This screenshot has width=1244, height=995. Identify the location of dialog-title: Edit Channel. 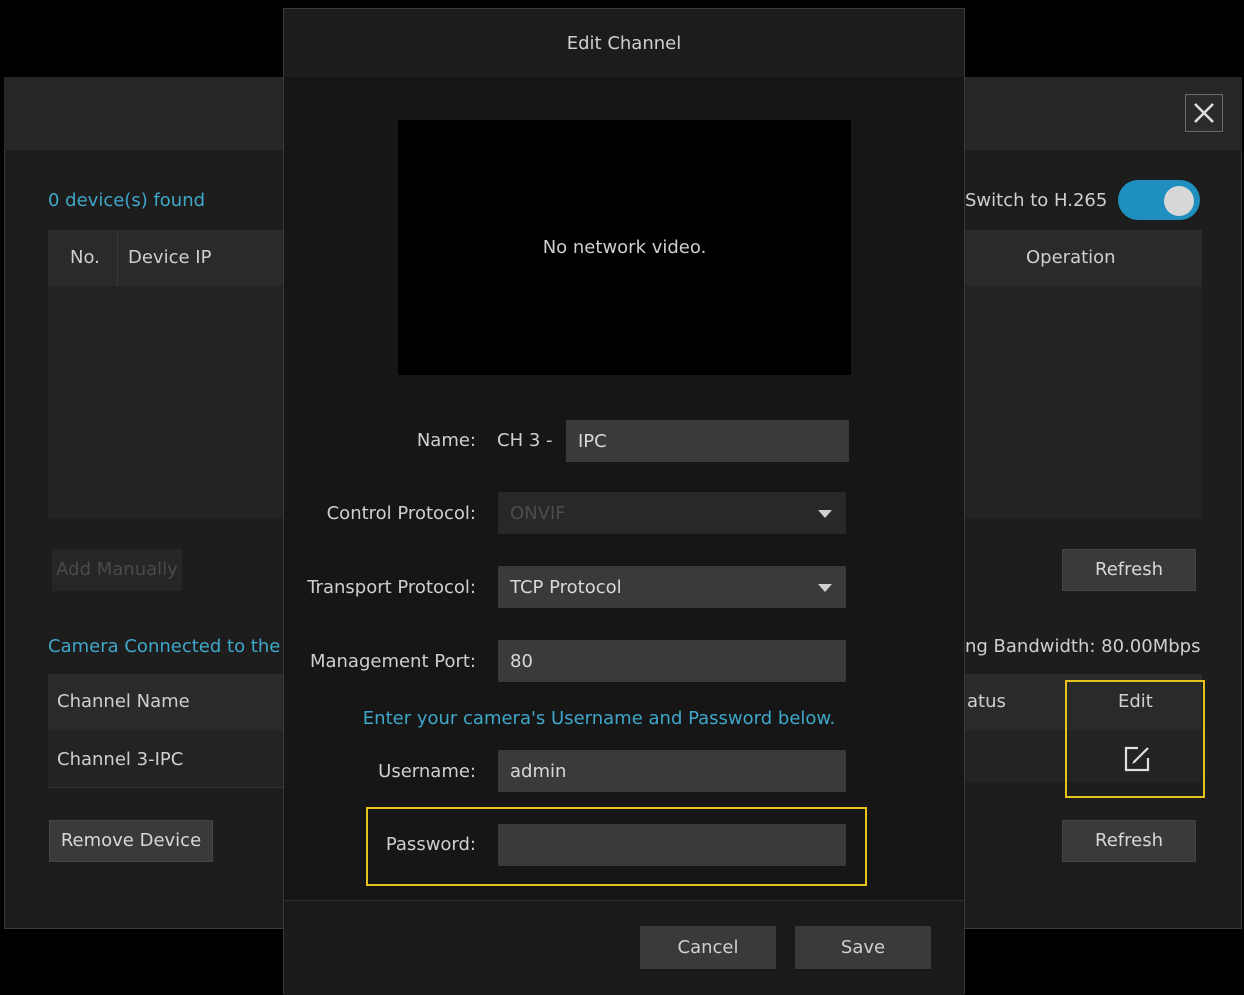
(624, 43).